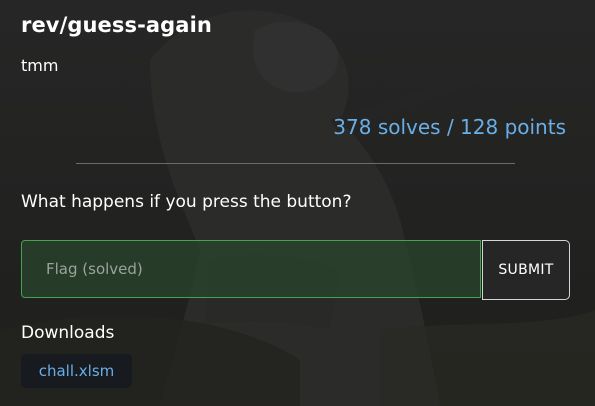 The height and width of the screenshot is (406, 595). What do you see at coordinates (526, 270) in the screenshot?
I see `submit-button: SUBMIT` at bounding box center [526, 270].